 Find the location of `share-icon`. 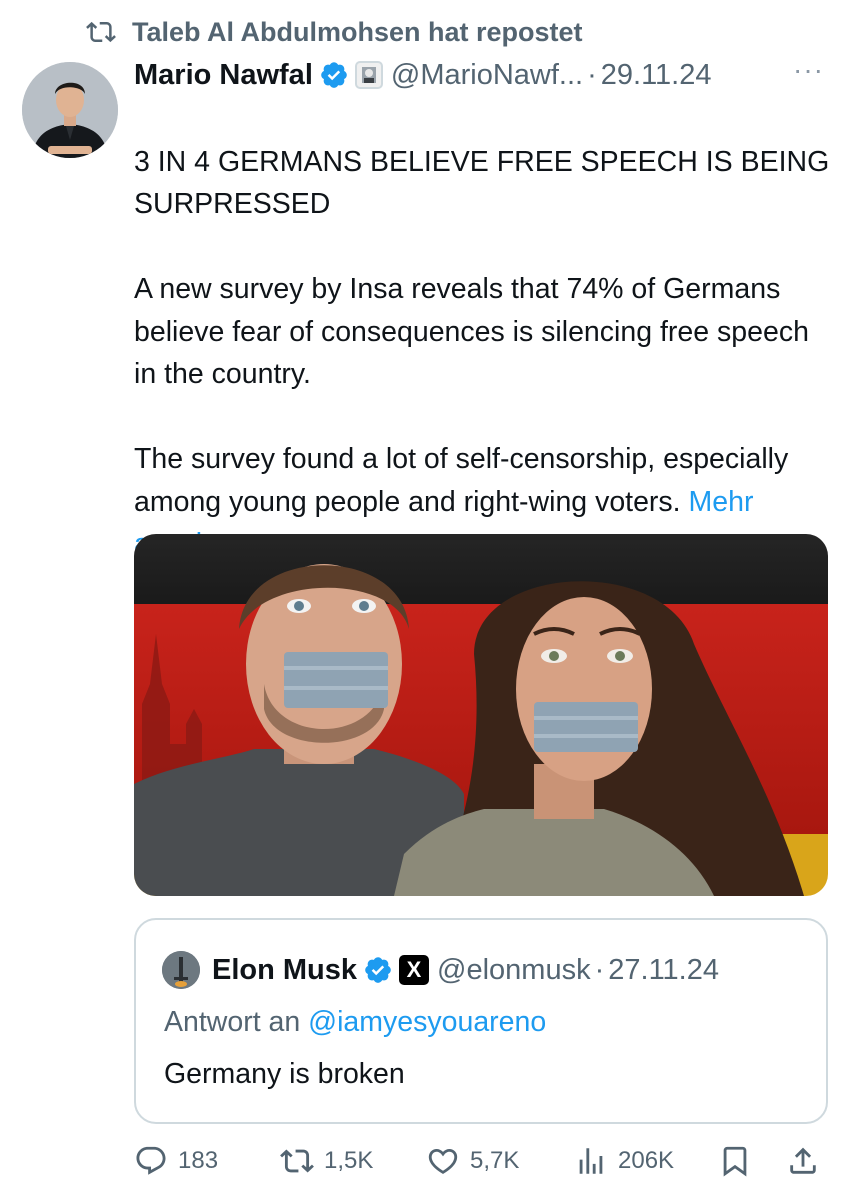

share-icon is located at coordinates (803, 1160).